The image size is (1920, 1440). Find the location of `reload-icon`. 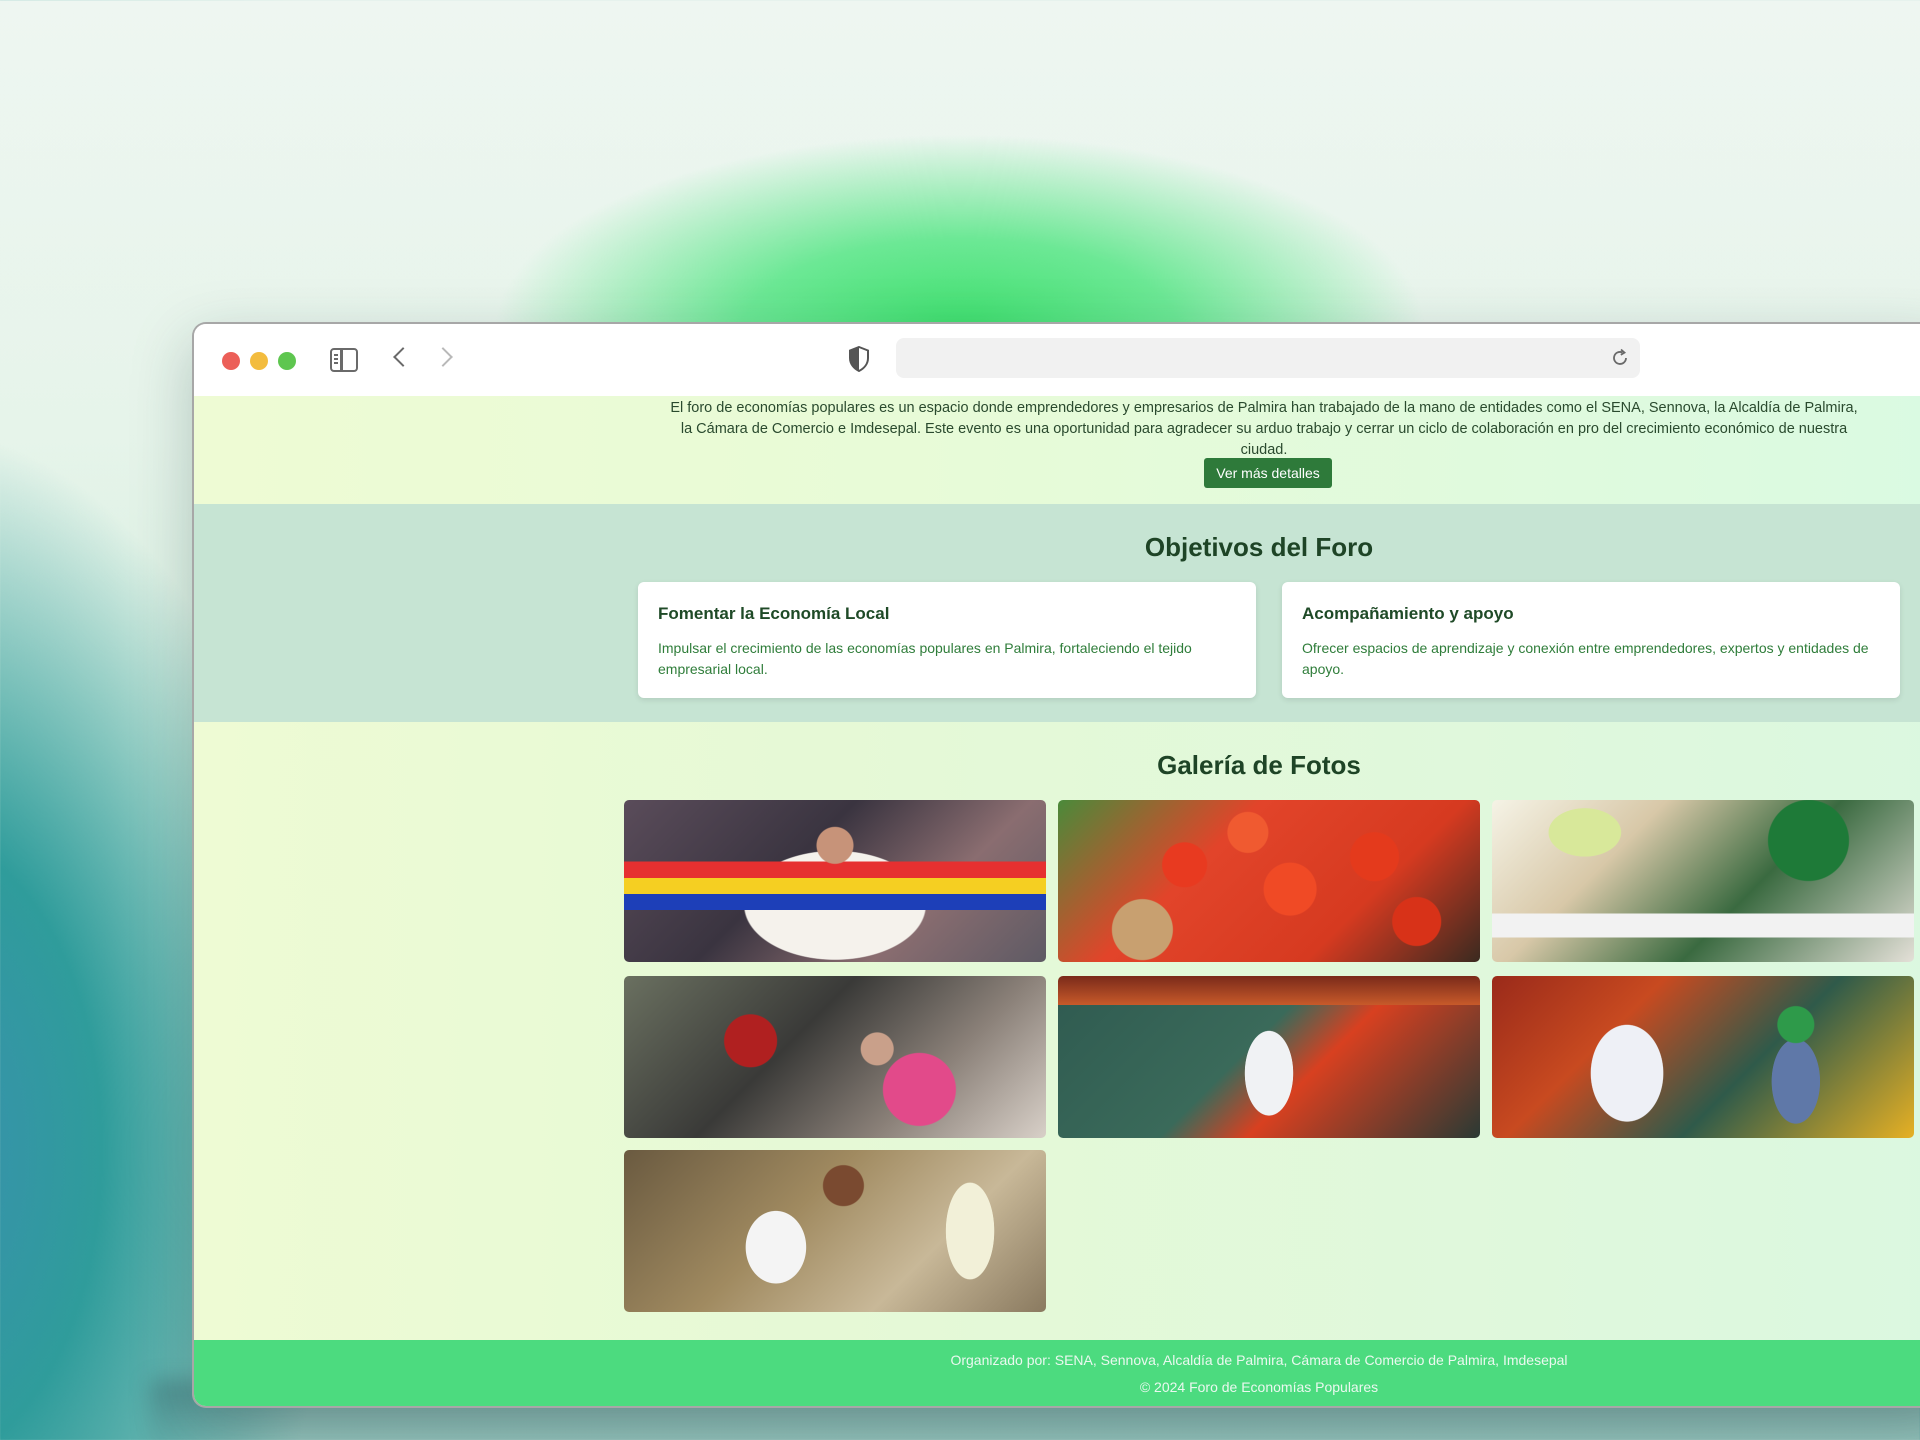

reload-icon is located at coordinates (1620, 358).